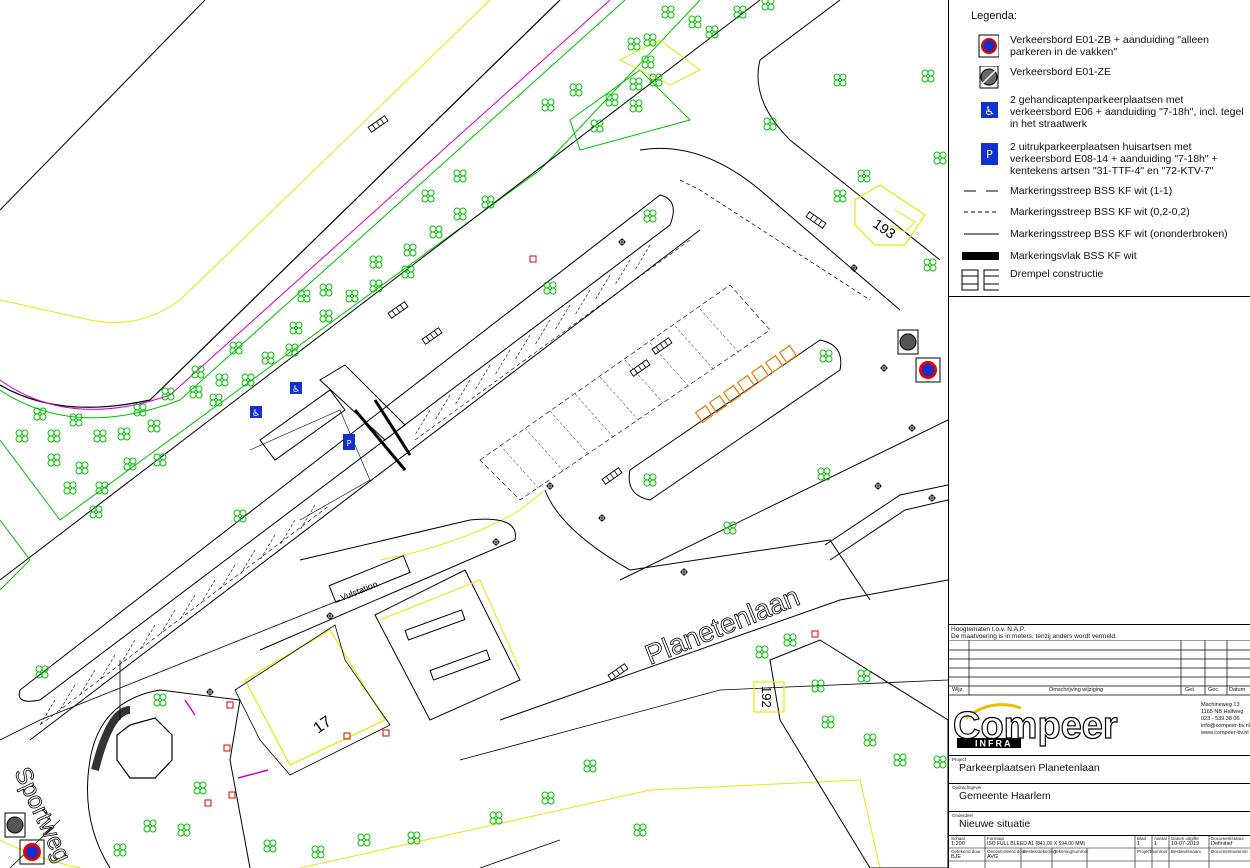 Image resolution: width=1250 pixels, height=868 pixels. What do you see at coordinates (1036, 844) in the screenshot?
I see `formaat: ISO FULL BLEED A1 (841,00 X 594,00 MM)` at bounding box center [1036, 844].